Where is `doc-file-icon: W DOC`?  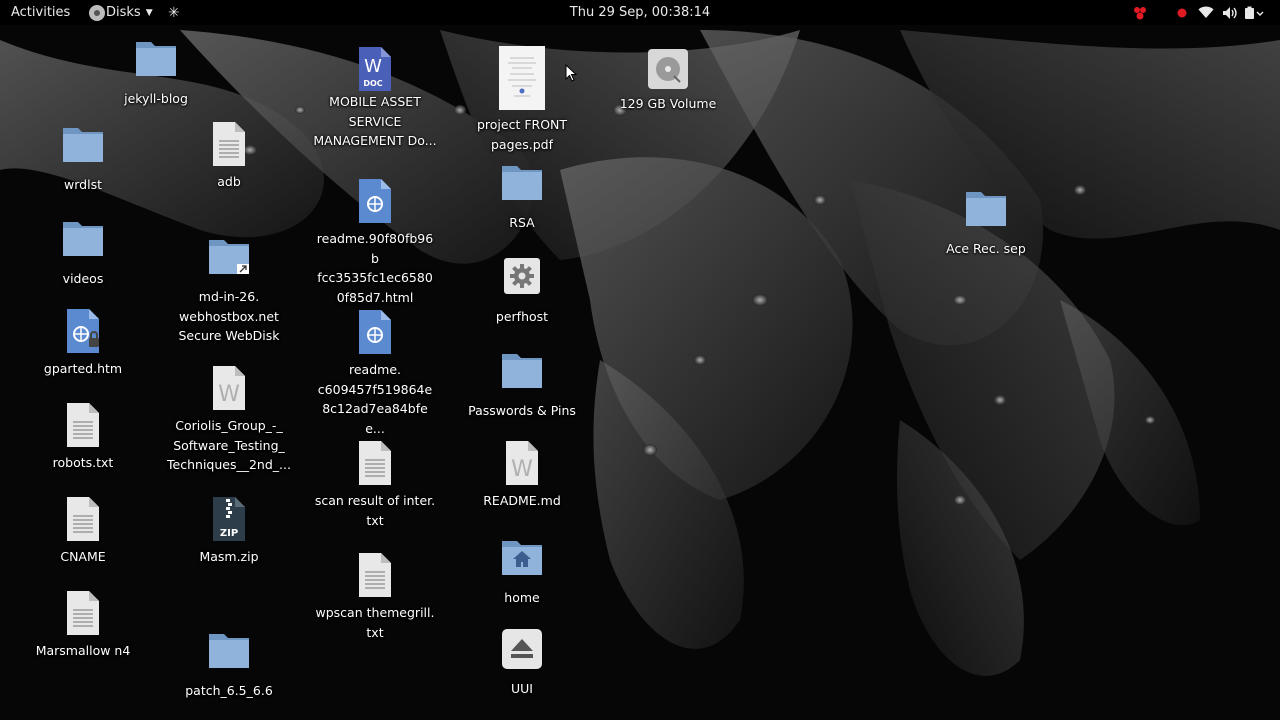 doc-file-icon: W DOC is located at coordinates (375, 69).